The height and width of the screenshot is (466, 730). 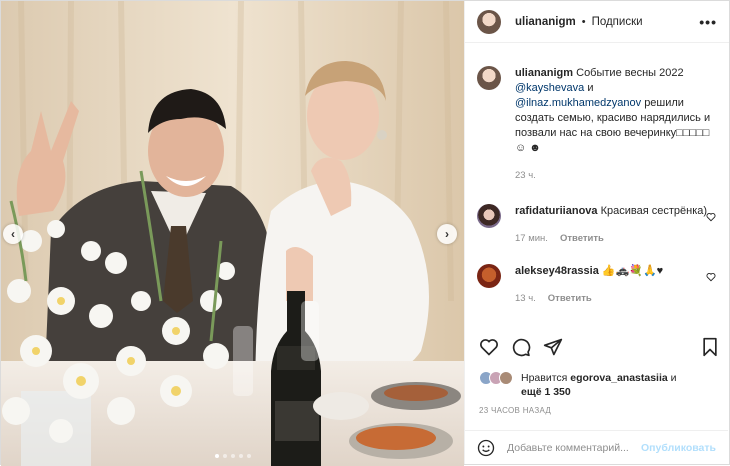 What do you see at coordinates (549, 88) in the screenshot?
I see `mention-link-1: @kayshevava` at bounding box center [549, 88].